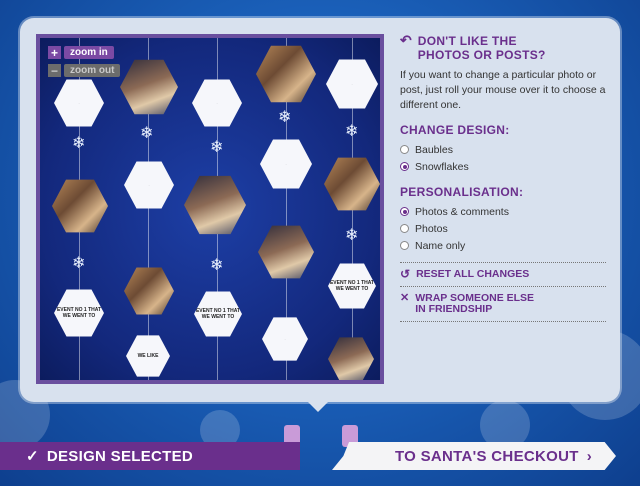  What do you see at coordinates (406, 40) in the screenshot?
I see `curved-arrow-icon: ↶` at bounding box center [406, 40].